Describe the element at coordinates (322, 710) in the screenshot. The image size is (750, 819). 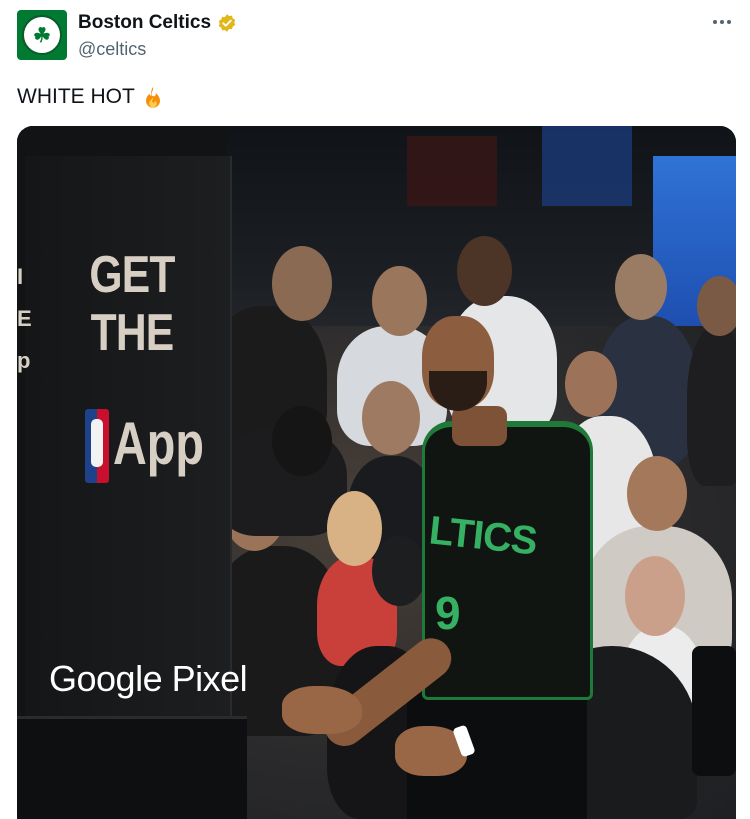
I see `player-hand` at that location.